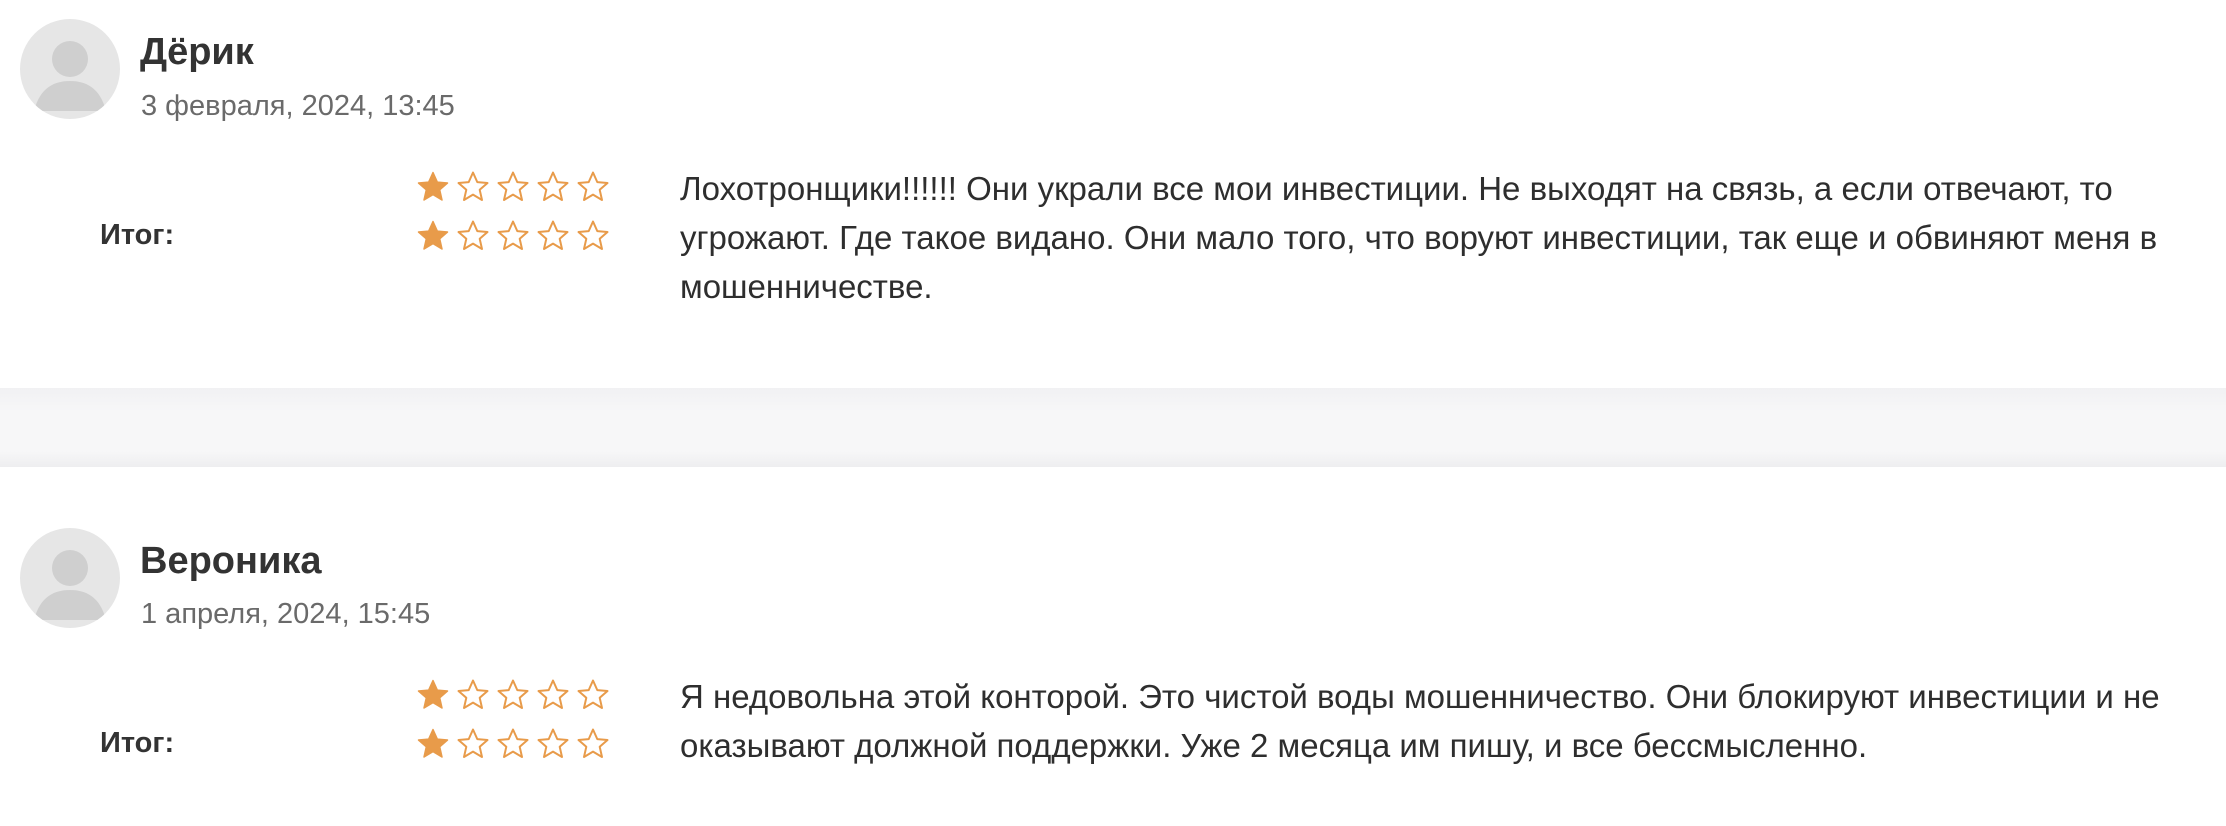  What do you see at coordinates (286, 614) in the screenshot?
I see `review-date: 1 апреля, 2024, 15:45` at bounding box center [286, 614].